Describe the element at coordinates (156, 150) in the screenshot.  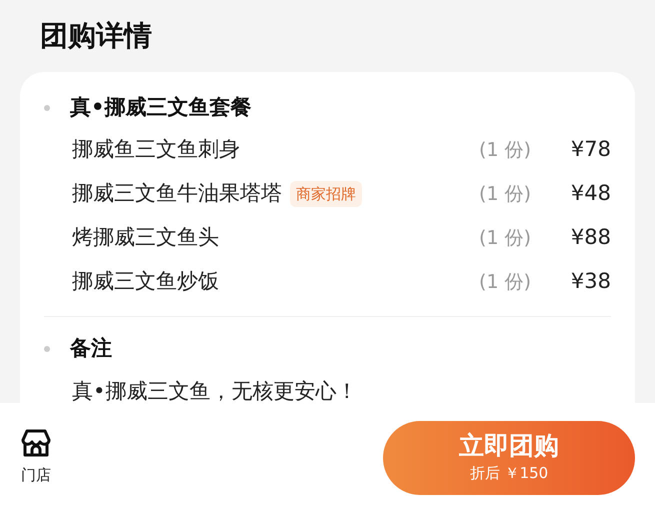
I see `item-name: 挪威鱼三文鱼刺身` at that location.